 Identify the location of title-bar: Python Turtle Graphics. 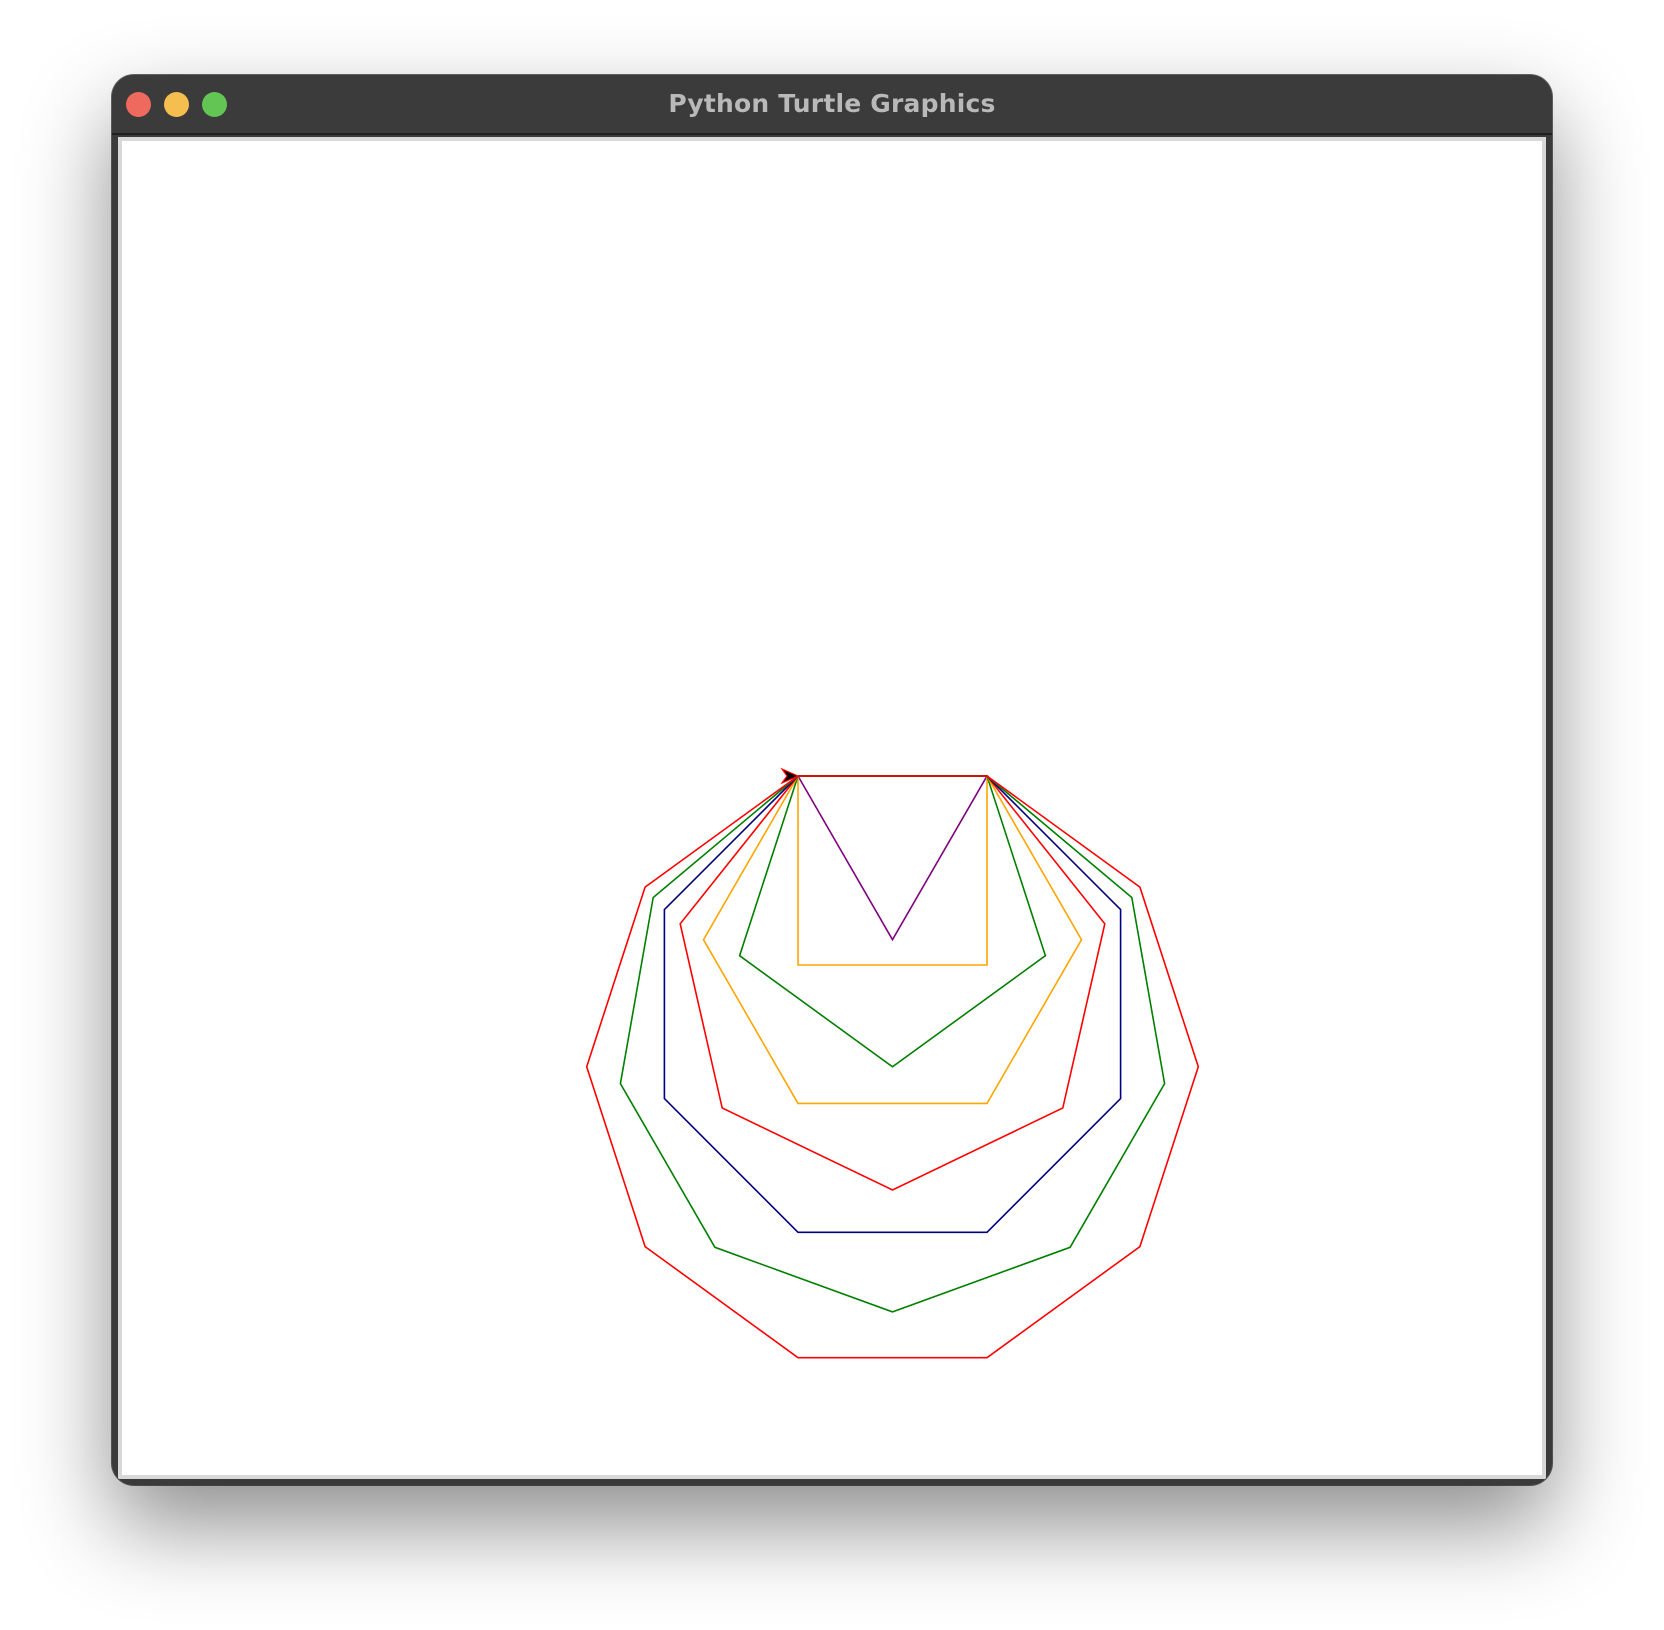
(832, 105).